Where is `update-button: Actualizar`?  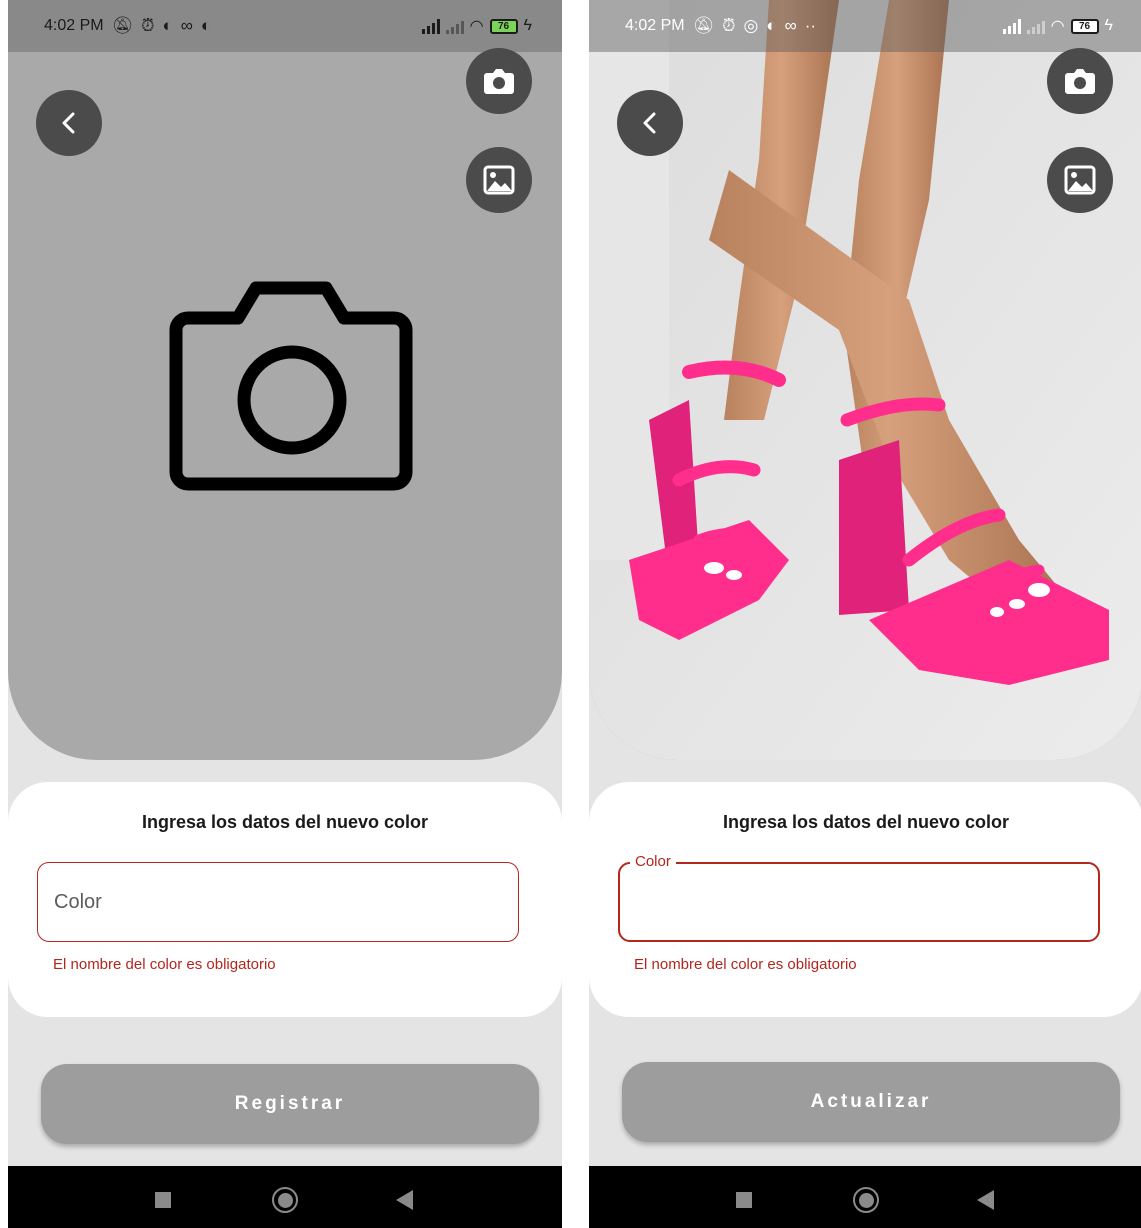 update-button: Actualizar is located at coordinates (871, 1102).